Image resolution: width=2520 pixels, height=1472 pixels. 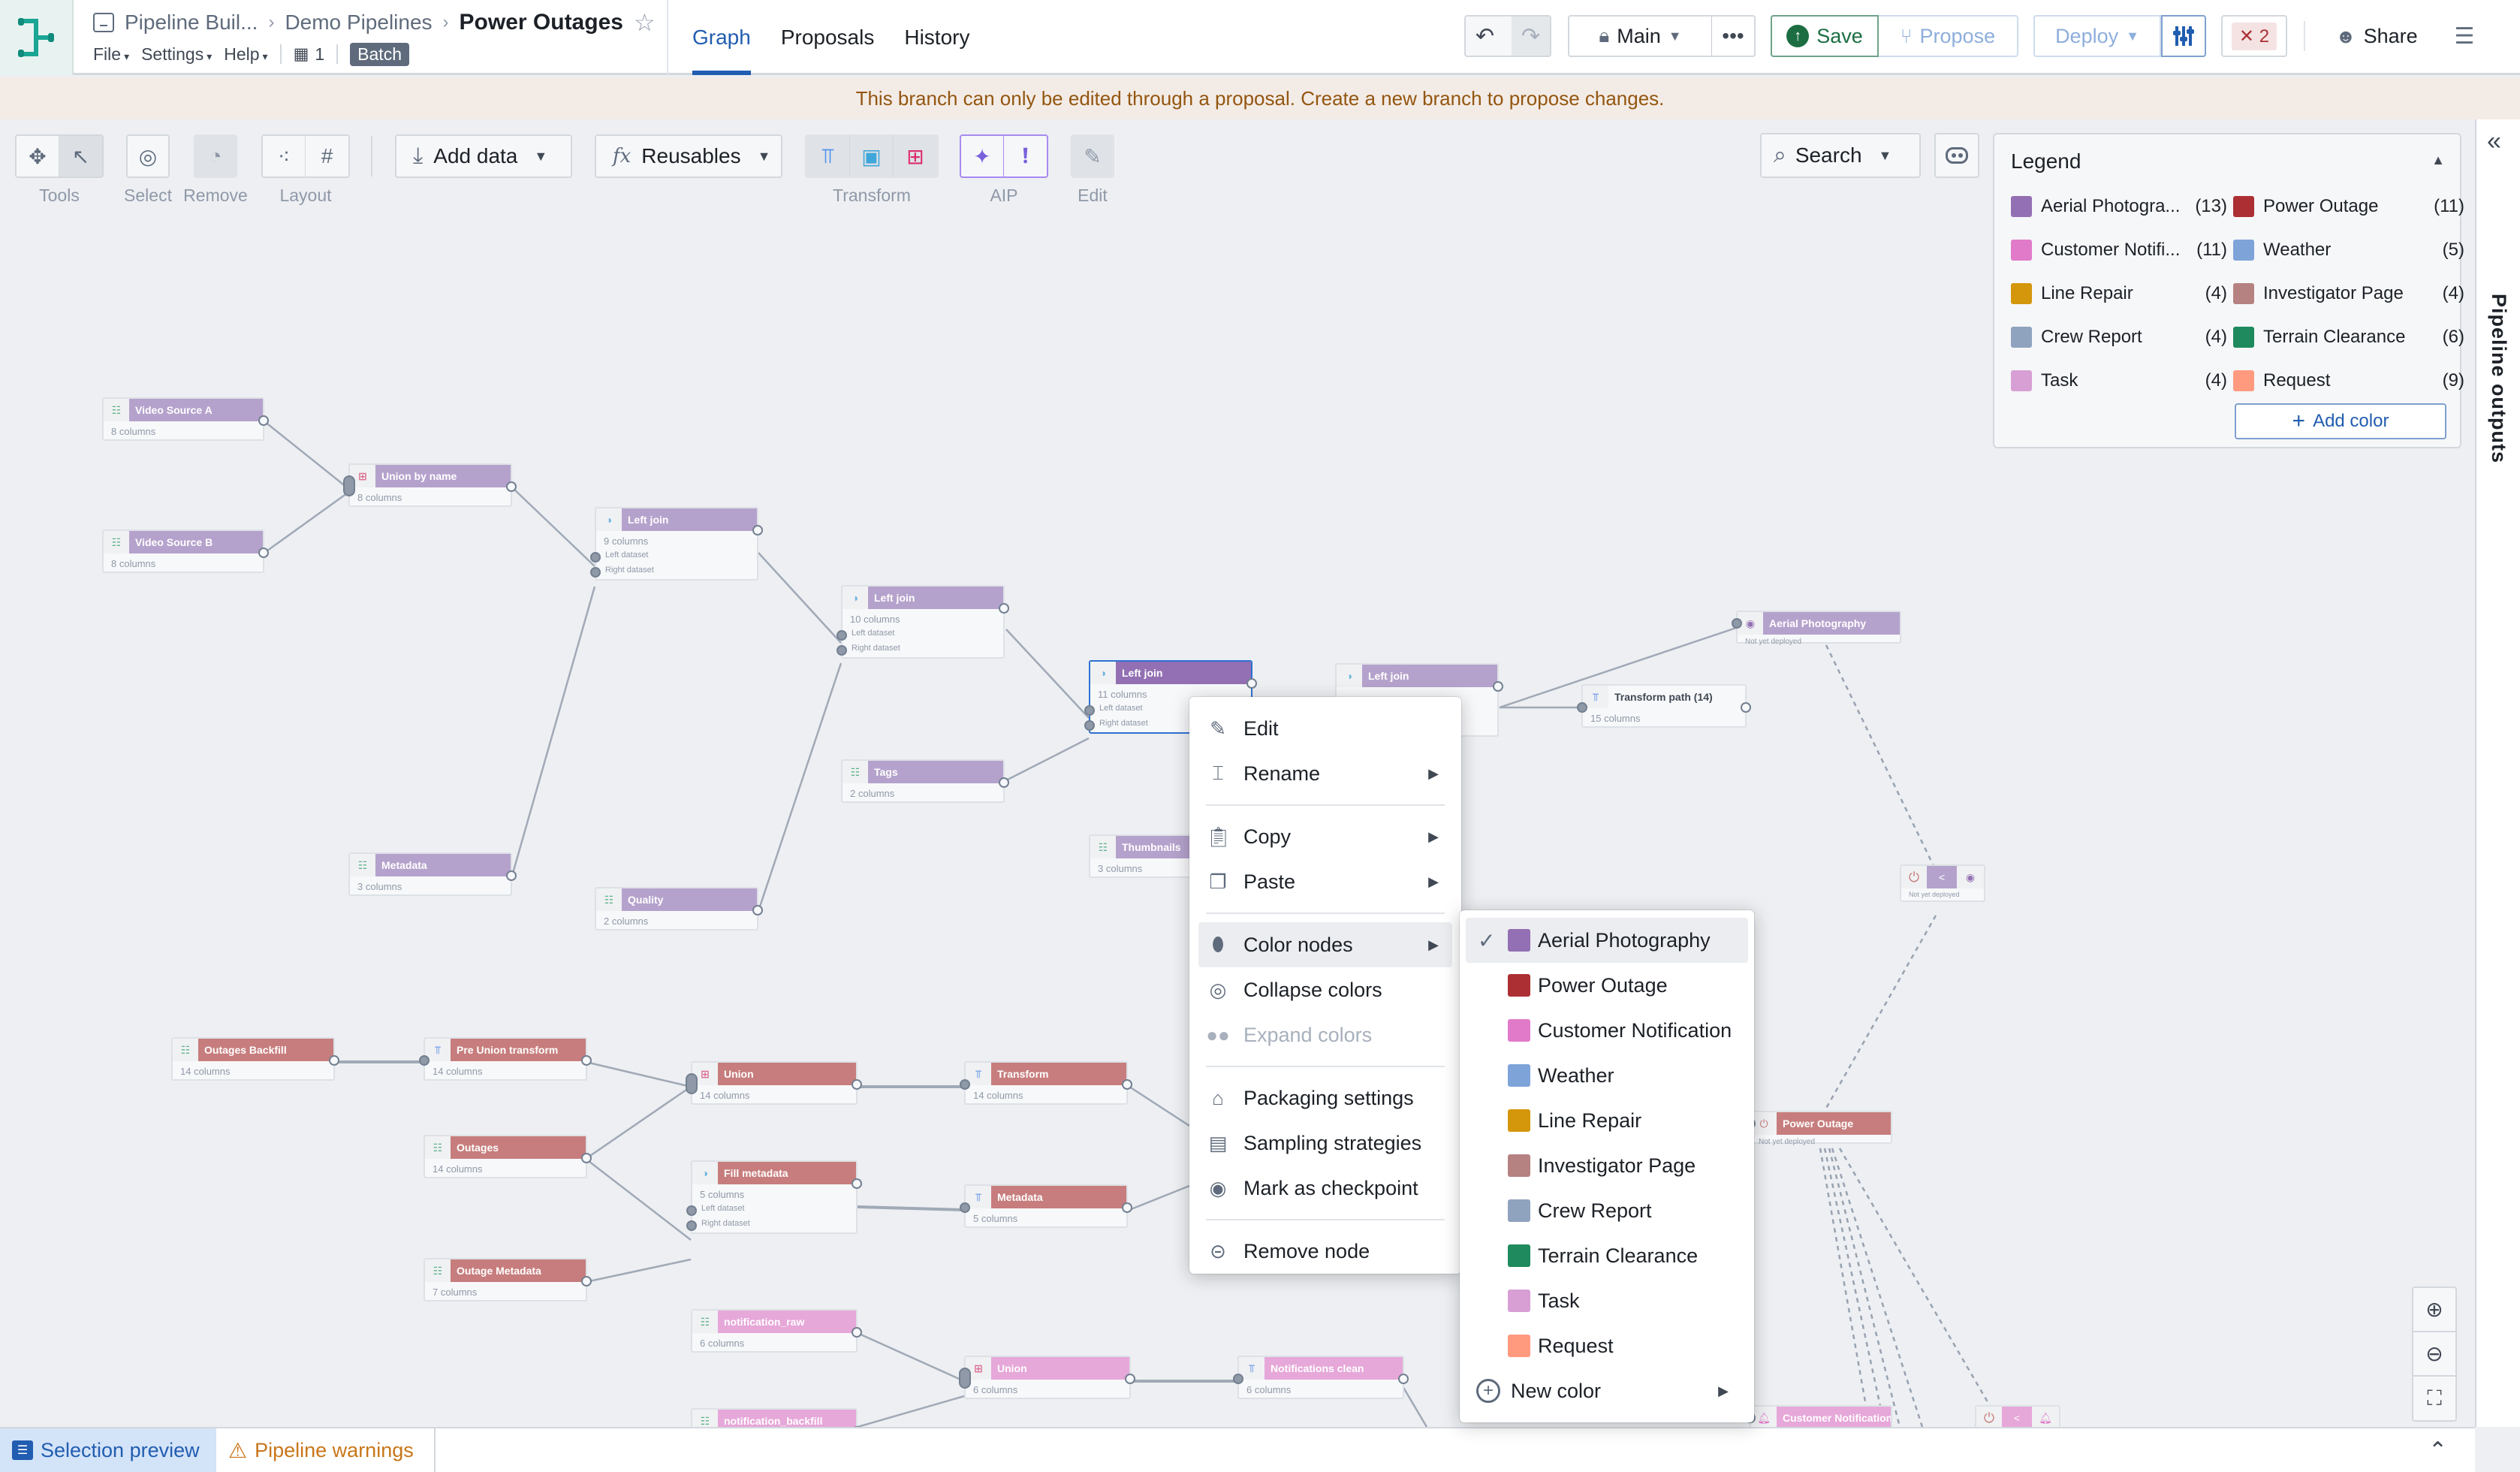 What do you see at coordinates (1607, 1120) in the screenshot?
I see `color-option: Line Repair` at bounding box center [1607, 1120].